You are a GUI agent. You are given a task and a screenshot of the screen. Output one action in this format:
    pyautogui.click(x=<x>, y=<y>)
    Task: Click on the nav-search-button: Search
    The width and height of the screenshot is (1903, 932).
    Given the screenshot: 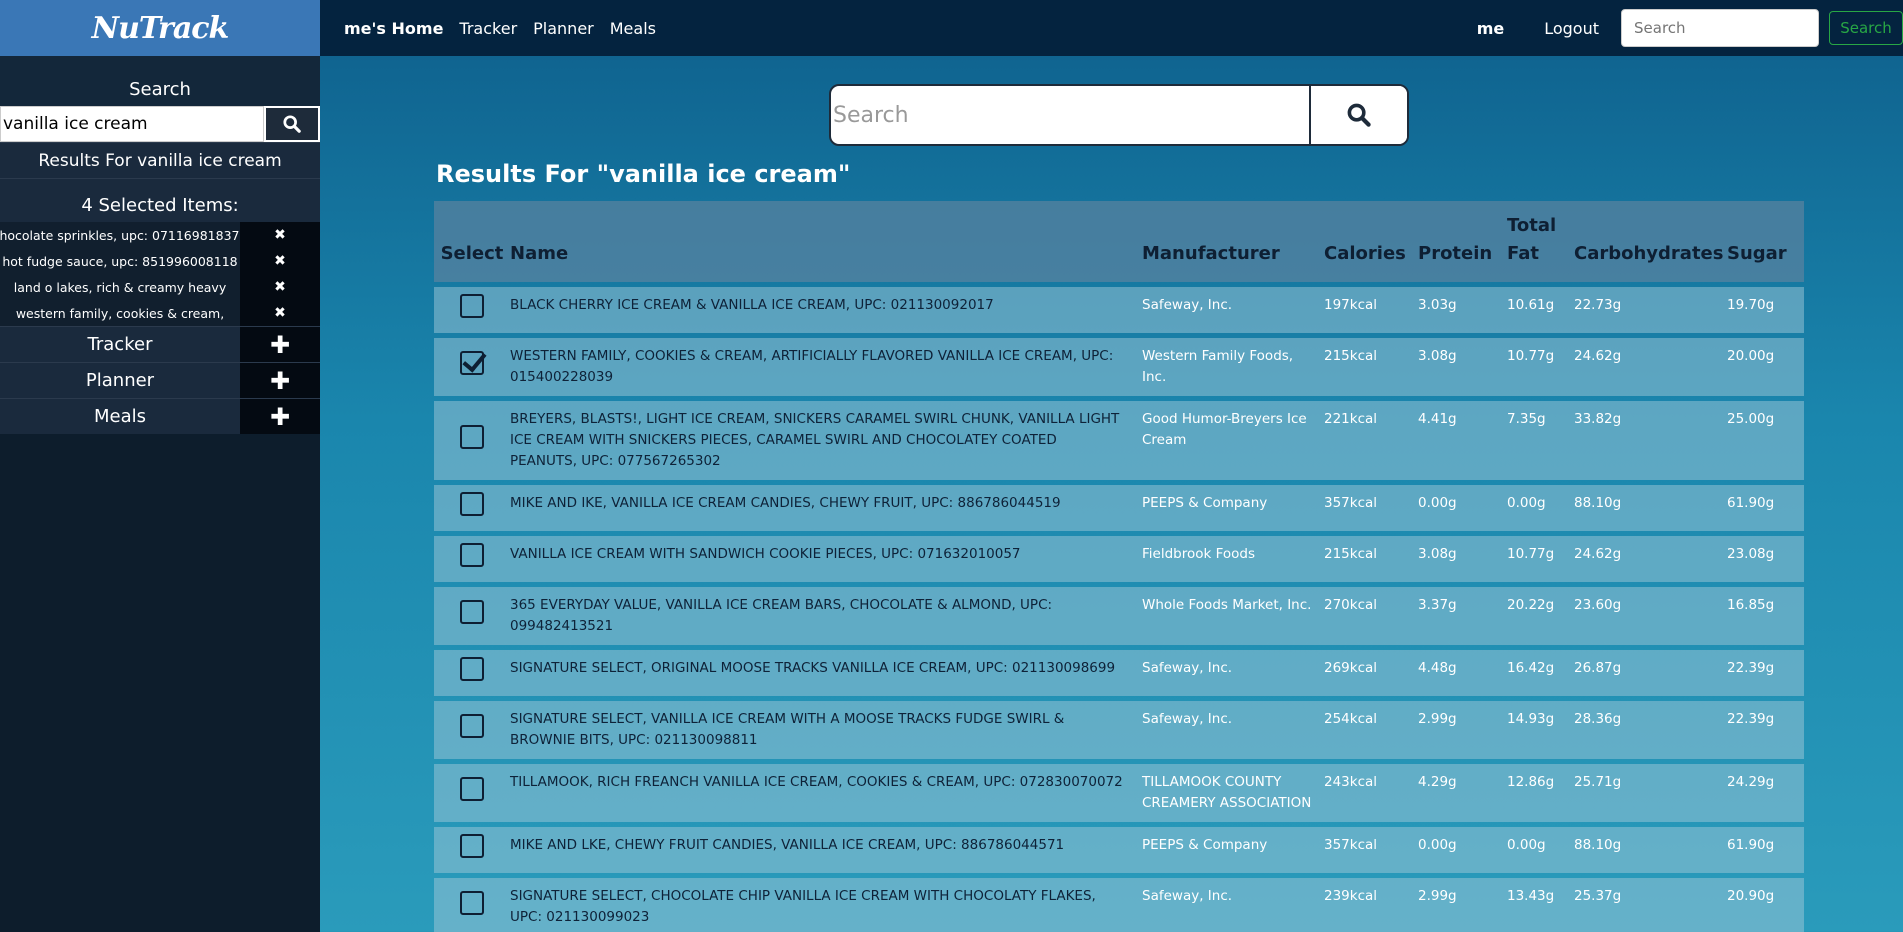 What is the action you would take?
    pyautogui.click(x=1866, y=28)
    